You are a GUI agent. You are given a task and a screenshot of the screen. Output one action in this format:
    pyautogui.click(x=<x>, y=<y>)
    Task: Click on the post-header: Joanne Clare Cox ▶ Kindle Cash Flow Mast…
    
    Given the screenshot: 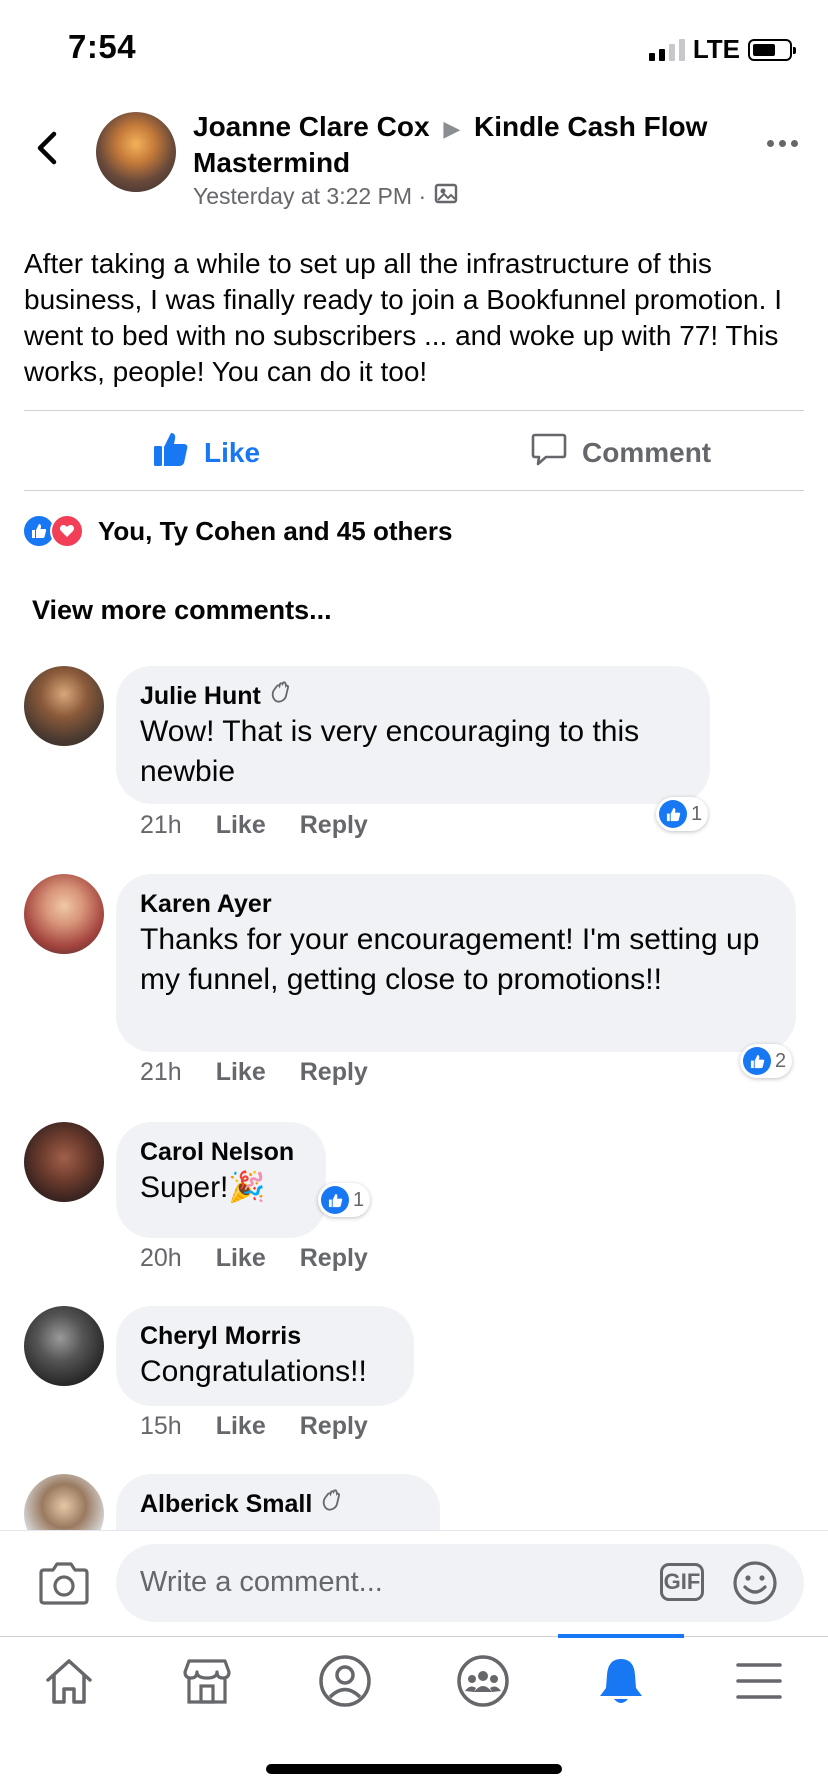 What is the action you would take?
    pyautogui.click(x=473, y=145)
    